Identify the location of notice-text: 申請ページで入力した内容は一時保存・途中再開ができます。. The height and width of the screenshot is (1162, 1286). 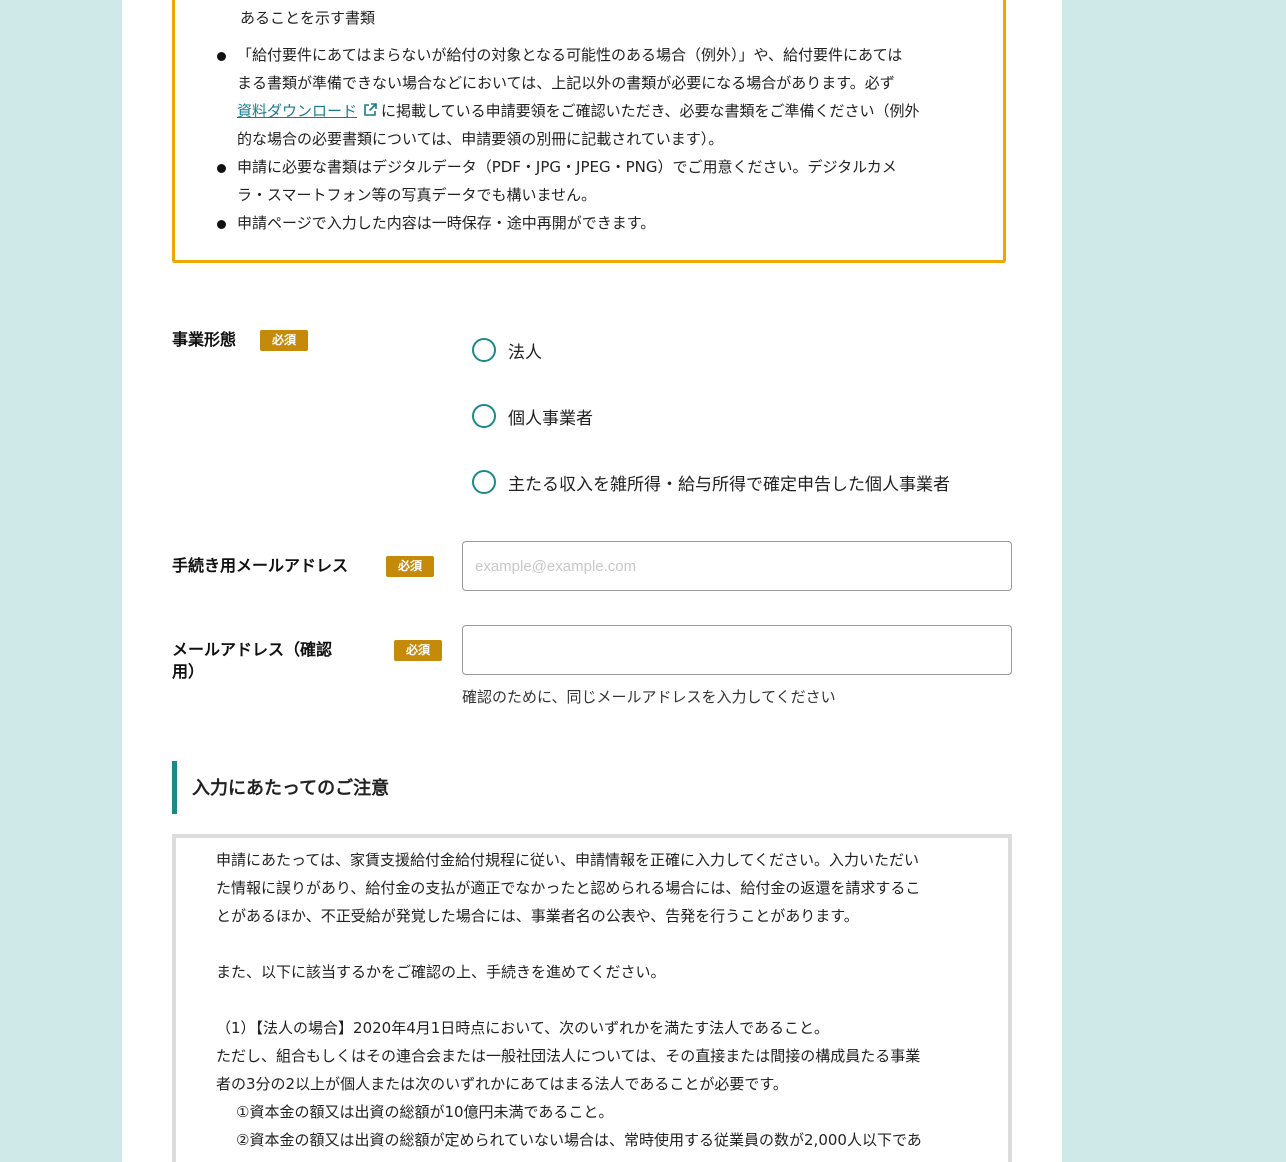
(446, 223).